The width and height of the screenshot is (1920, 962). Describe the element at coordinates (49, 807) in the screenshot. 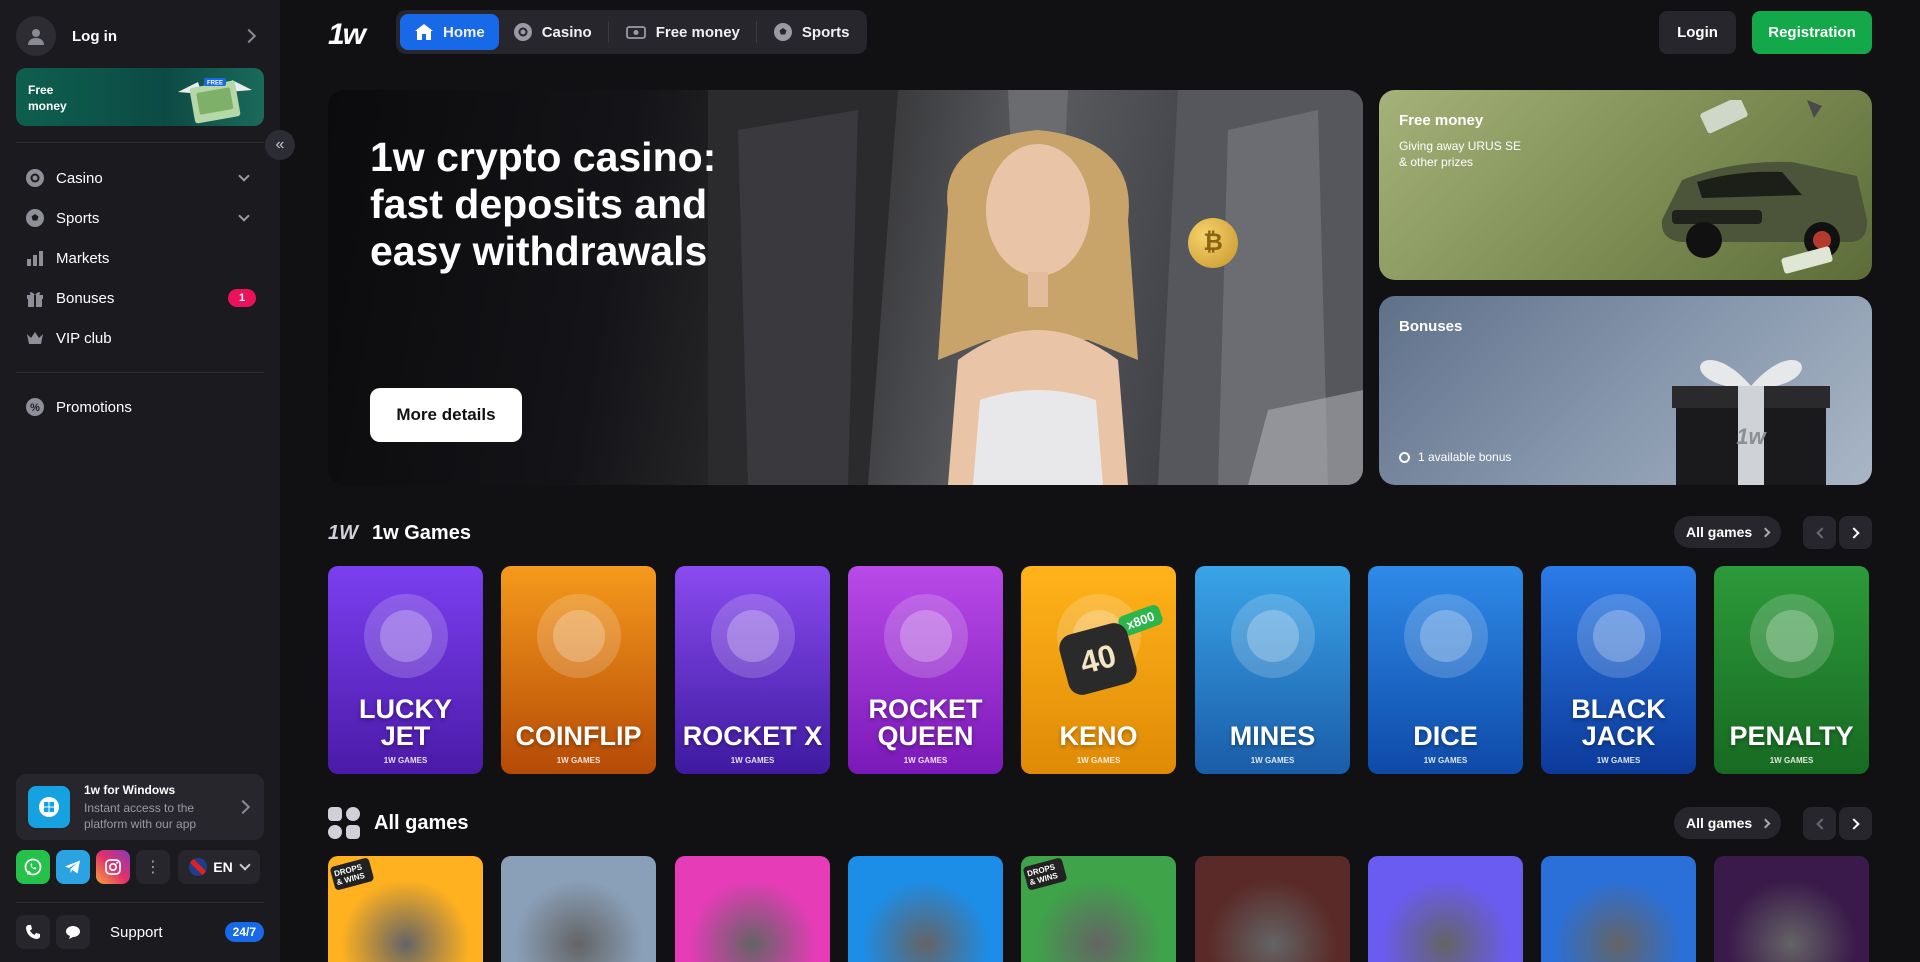

I see `windows-logo-icon` at that location.